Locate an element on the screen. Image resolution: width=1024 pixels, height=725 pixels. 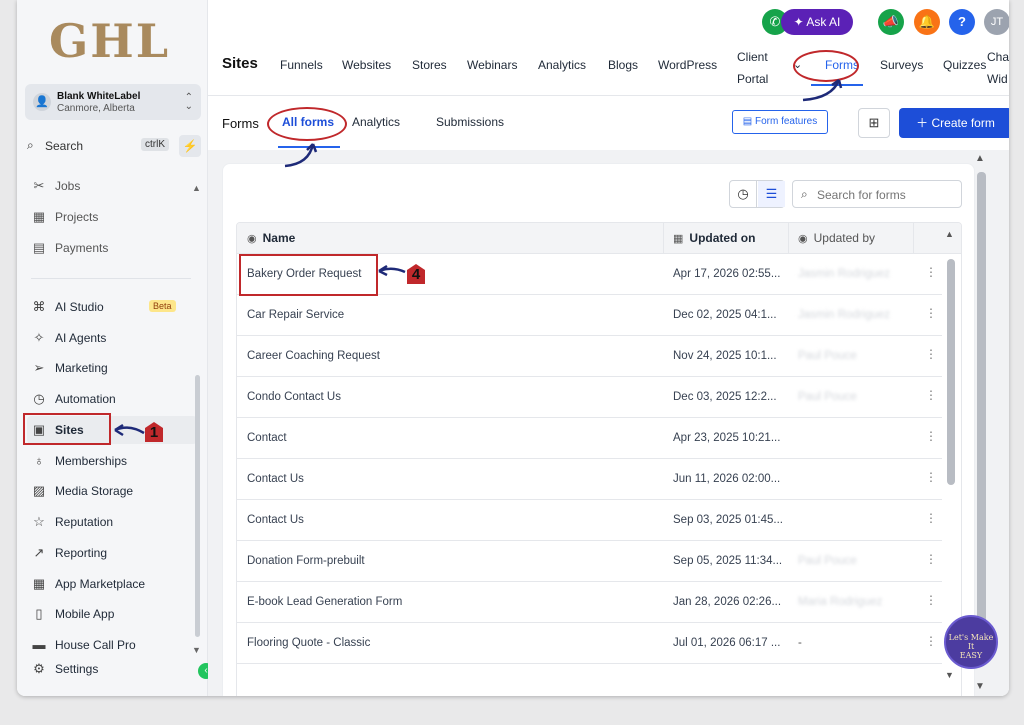
annotation-arrow-1-head is located at coordinates (119, 430).